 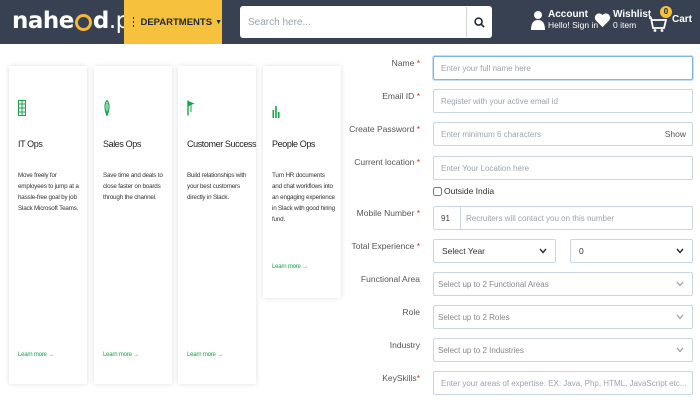 I want to click on departments-button: DEPARTMENTS ▼, so click(x=173, y=22).